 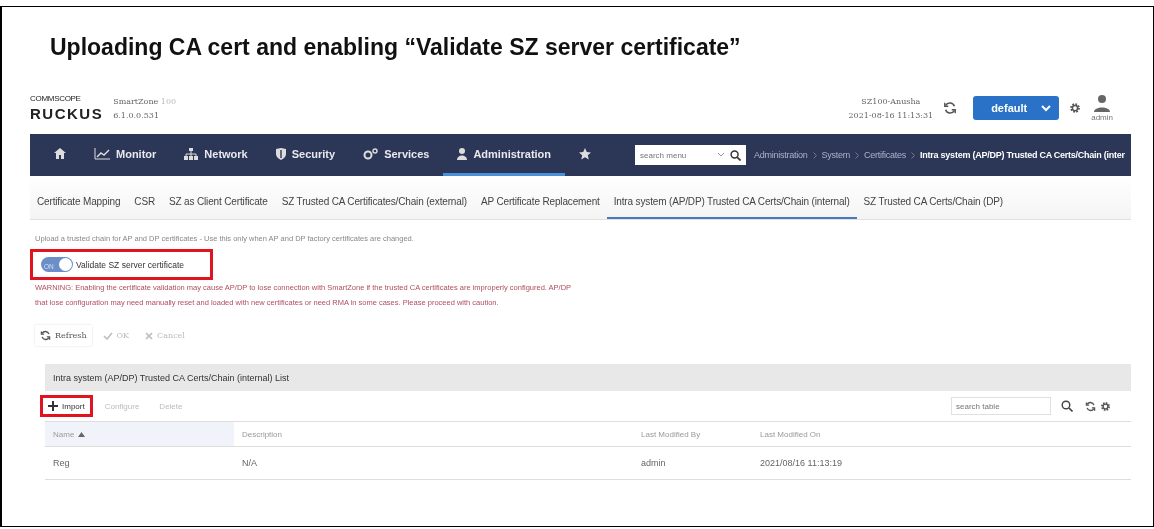 I want to click on close-icon, so click(x=149, y=335).